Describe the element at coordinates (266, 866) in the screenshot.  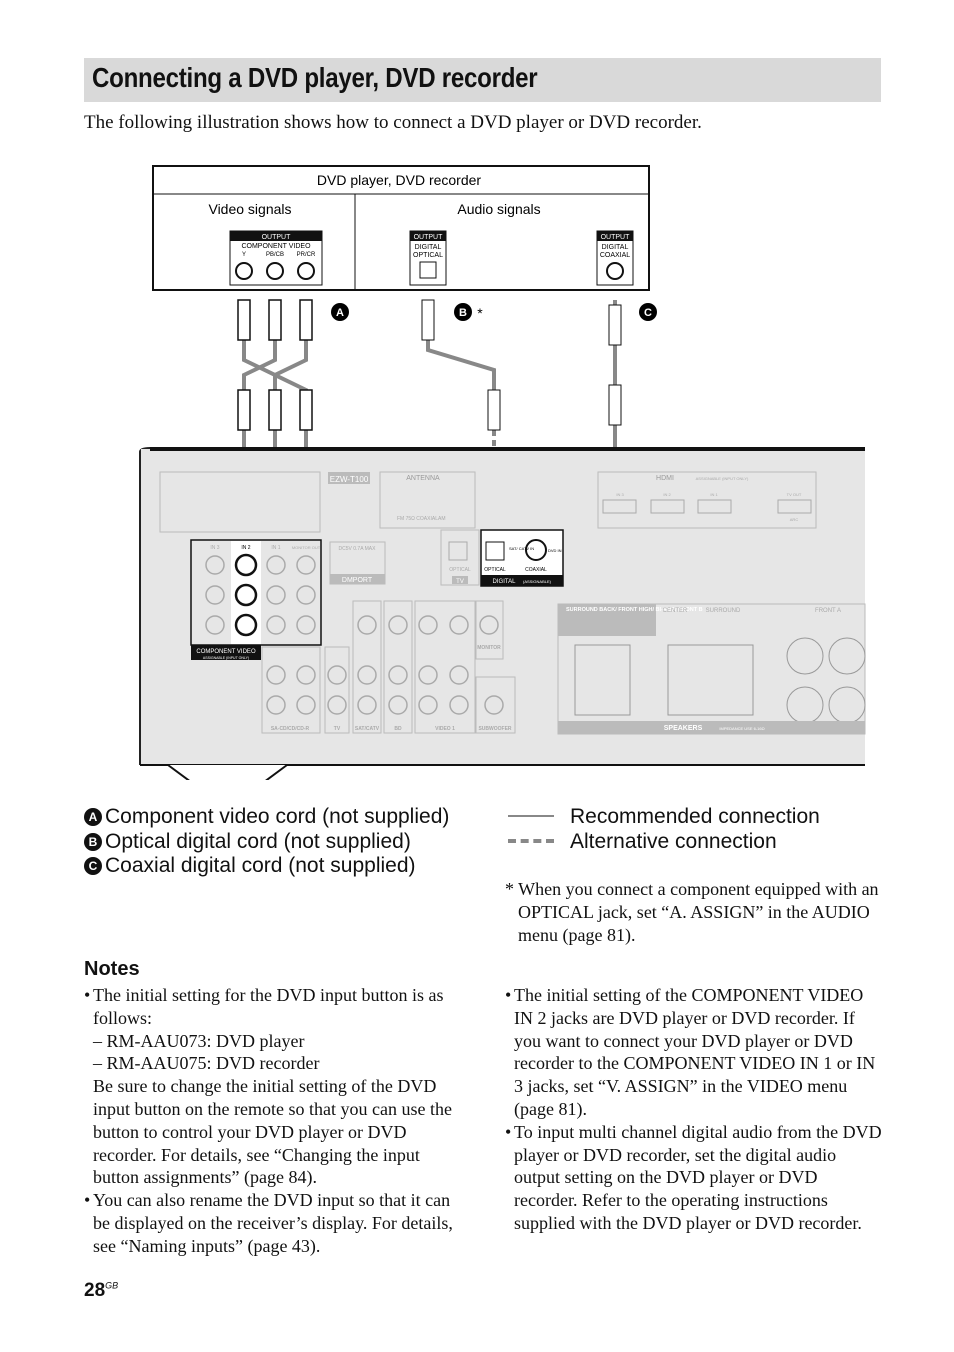
I see `legend-c: C Coaxial digital cord (not supplied)` at that location.